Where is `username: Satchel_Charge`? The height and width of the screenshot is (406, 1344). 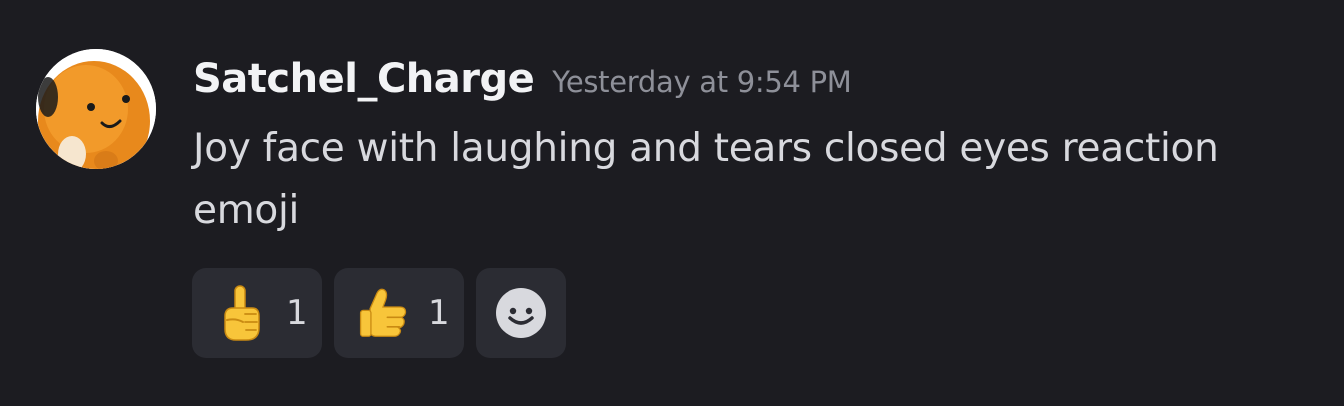
username: Satchel_Charge is located at coordinates (364, 79).